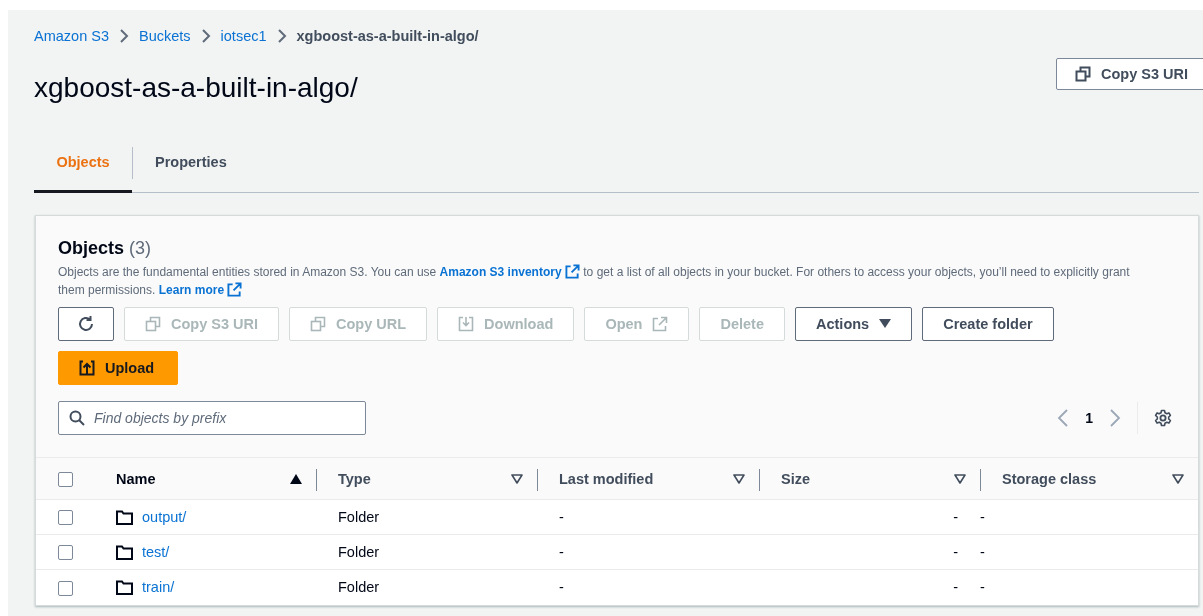  Describe the element at coordinates (606, 478) in the screenshot. I see `column-header: Last modified` at that location.